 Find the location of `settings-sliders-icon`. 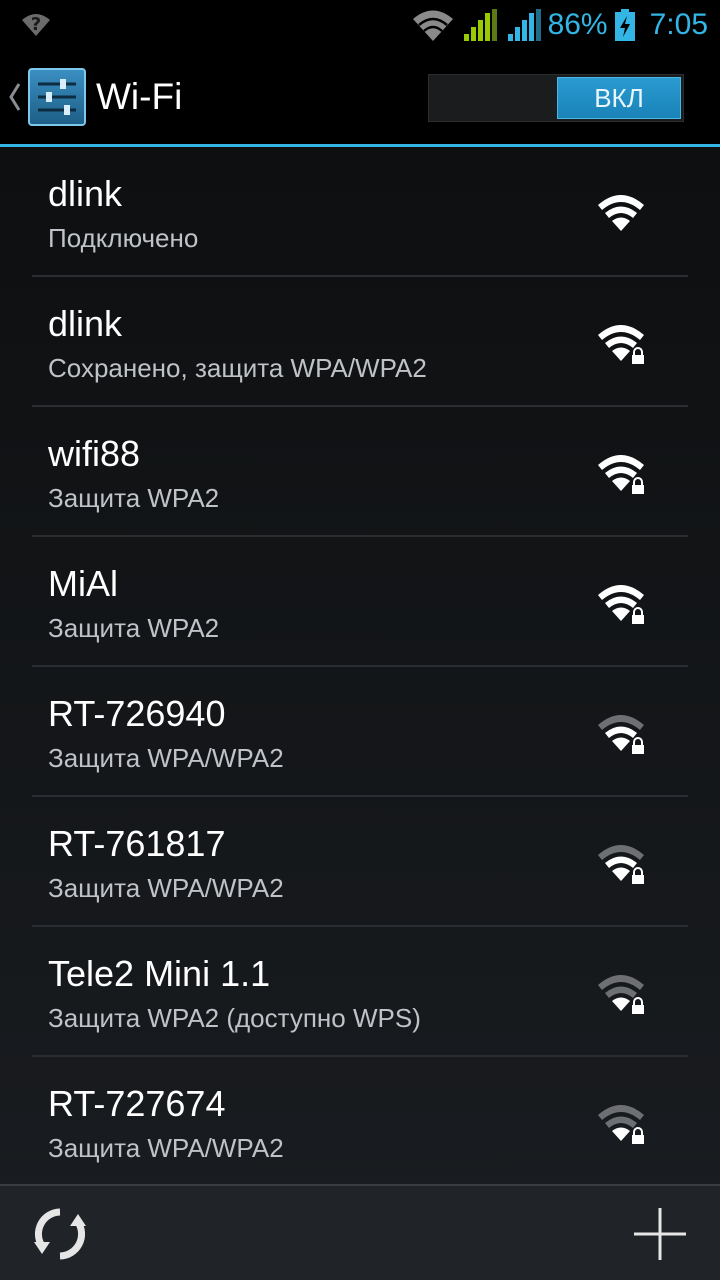

settings-sliders-icon is located at coordinates (57, 97).